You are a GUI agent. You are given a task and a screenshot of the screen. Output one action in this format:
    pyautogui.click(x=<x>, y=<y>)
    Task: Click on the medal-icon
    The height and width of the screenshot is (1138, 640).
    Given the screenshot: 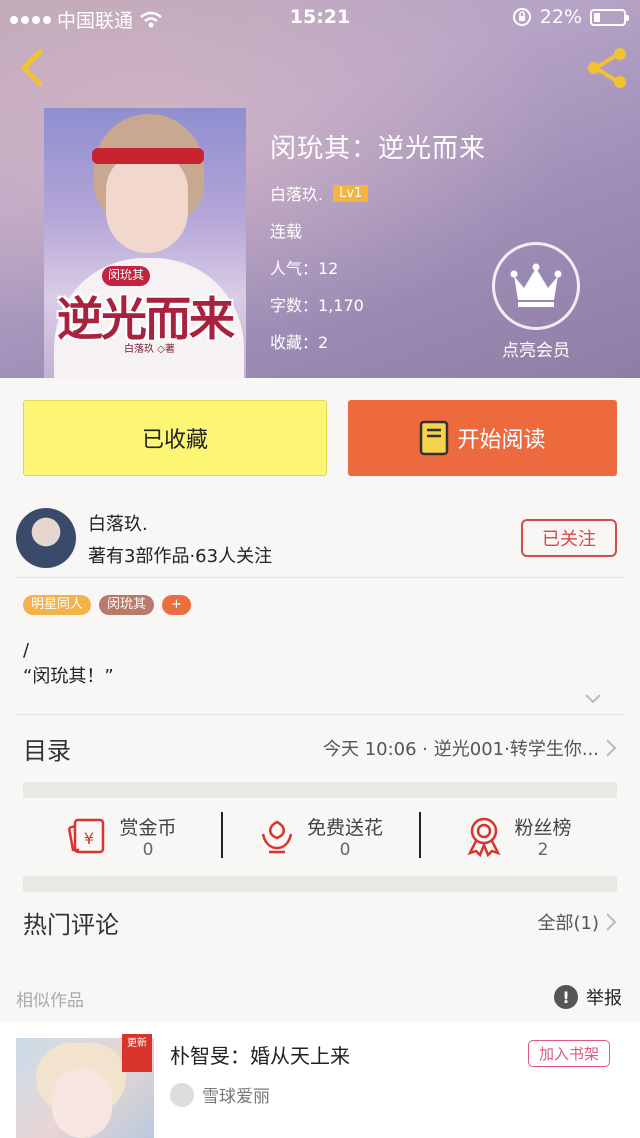 What is the action you would take?
    pyautogui.click(x=484, y=837)
    